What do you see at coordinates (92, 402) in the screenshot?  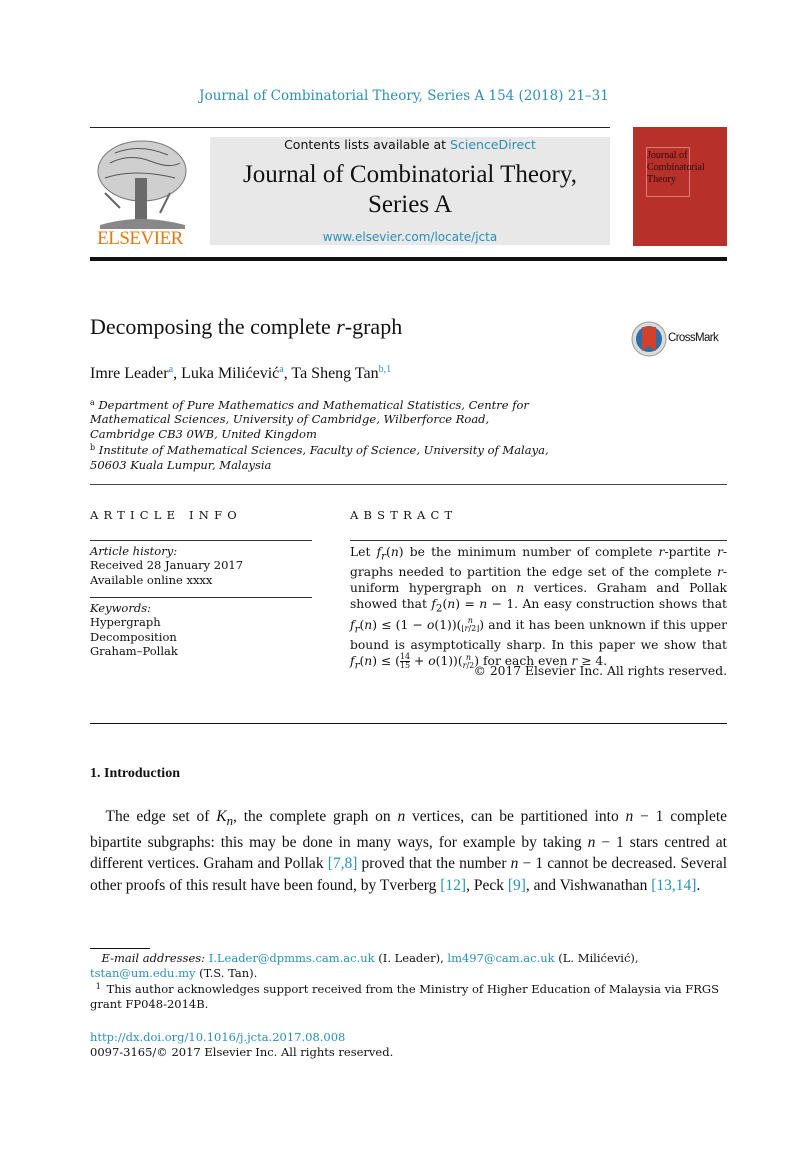 I see `affiliation-key: a` at bounding box center [92, 402].